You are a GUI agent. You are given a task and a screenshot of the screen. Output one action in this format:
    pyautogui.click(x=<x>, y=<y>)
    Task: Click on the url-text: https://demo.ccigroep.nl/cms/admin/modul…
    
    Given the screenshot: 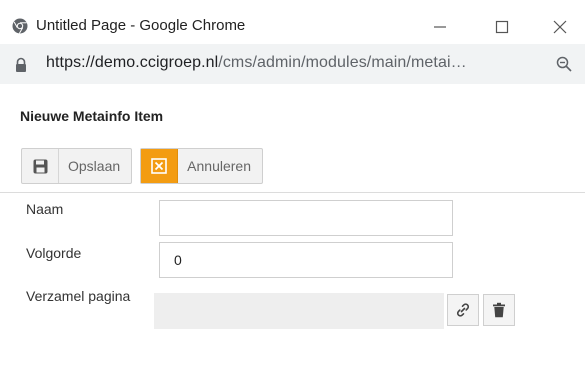 What is the action you would take?
    pyautogui.click(x=256, y=63)
    